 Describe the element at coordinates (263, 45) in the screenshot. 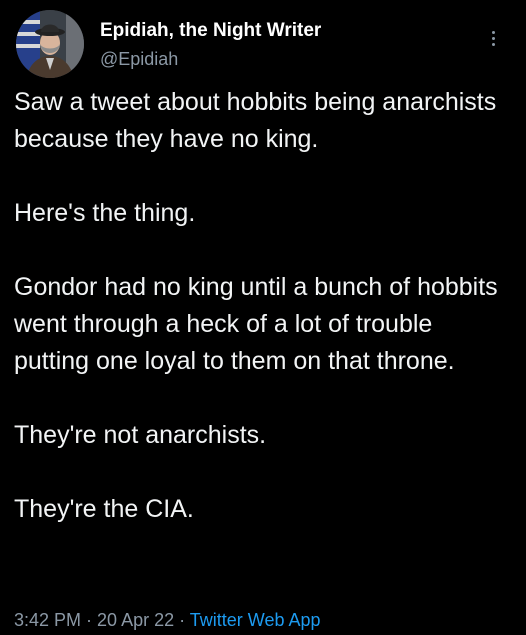

I see `tweet-header: Epidiah, the Night Writer @Epidiah` at that location.